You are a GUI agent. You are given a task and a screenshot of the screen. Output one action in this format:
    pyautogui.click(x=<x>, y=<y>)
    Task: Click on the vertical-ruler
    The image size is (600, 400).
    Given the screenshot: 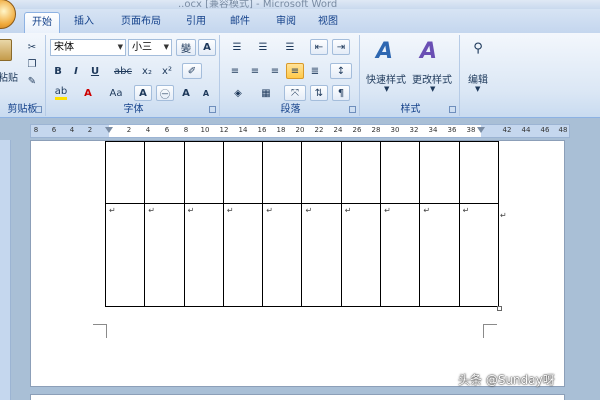 What is the action you would take?
    pyautogui.click(x=5, y=270)
    